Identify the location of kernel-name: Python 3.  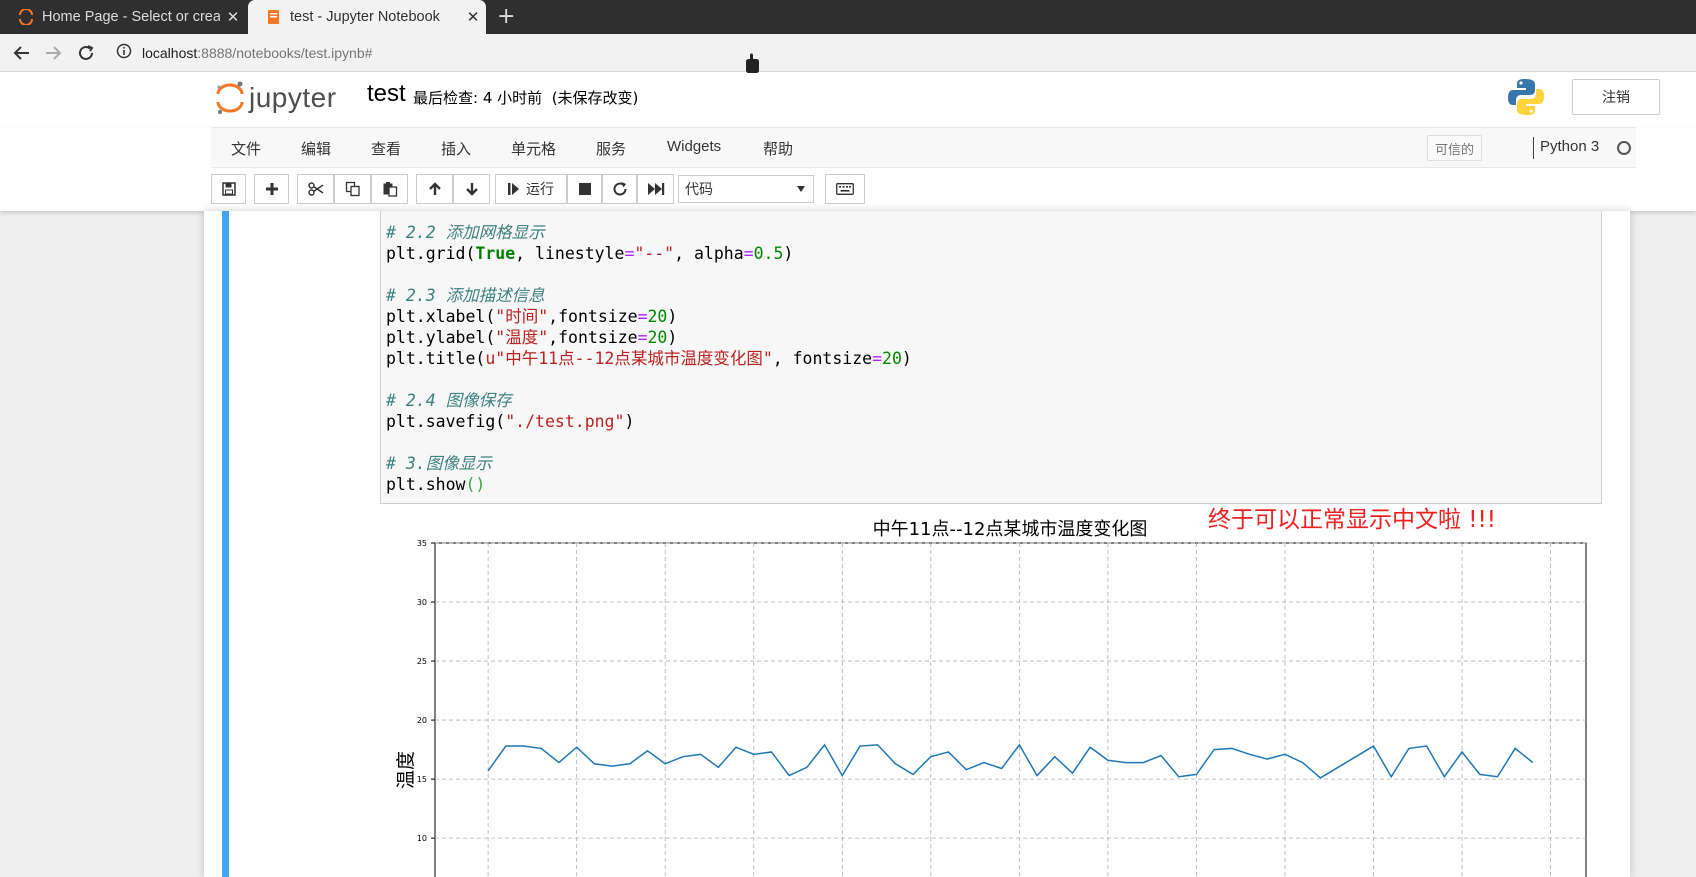
(1569, 146).